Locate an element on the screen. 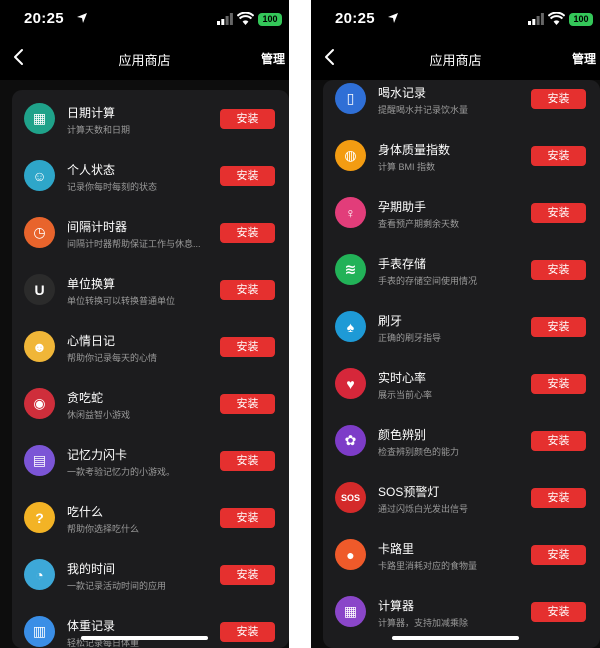 The image size is (600, 648). calendar-icon: ▦ is located at coordinates (39, 118).